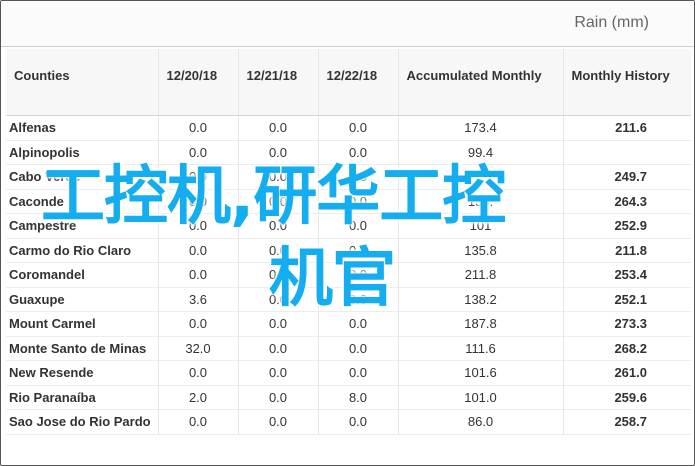  Describe the element at coordinates (480, 323) in the screenshot. I see `cell-accumulated: 187.8` at that location.